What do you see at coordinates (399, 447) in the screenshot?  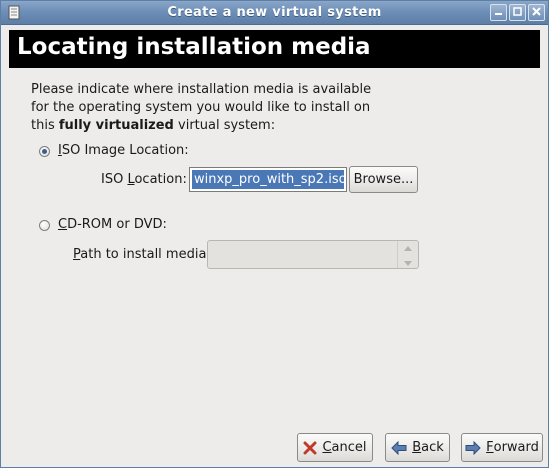 I see `back-arrow-icon` at bounding box center [399, 447].